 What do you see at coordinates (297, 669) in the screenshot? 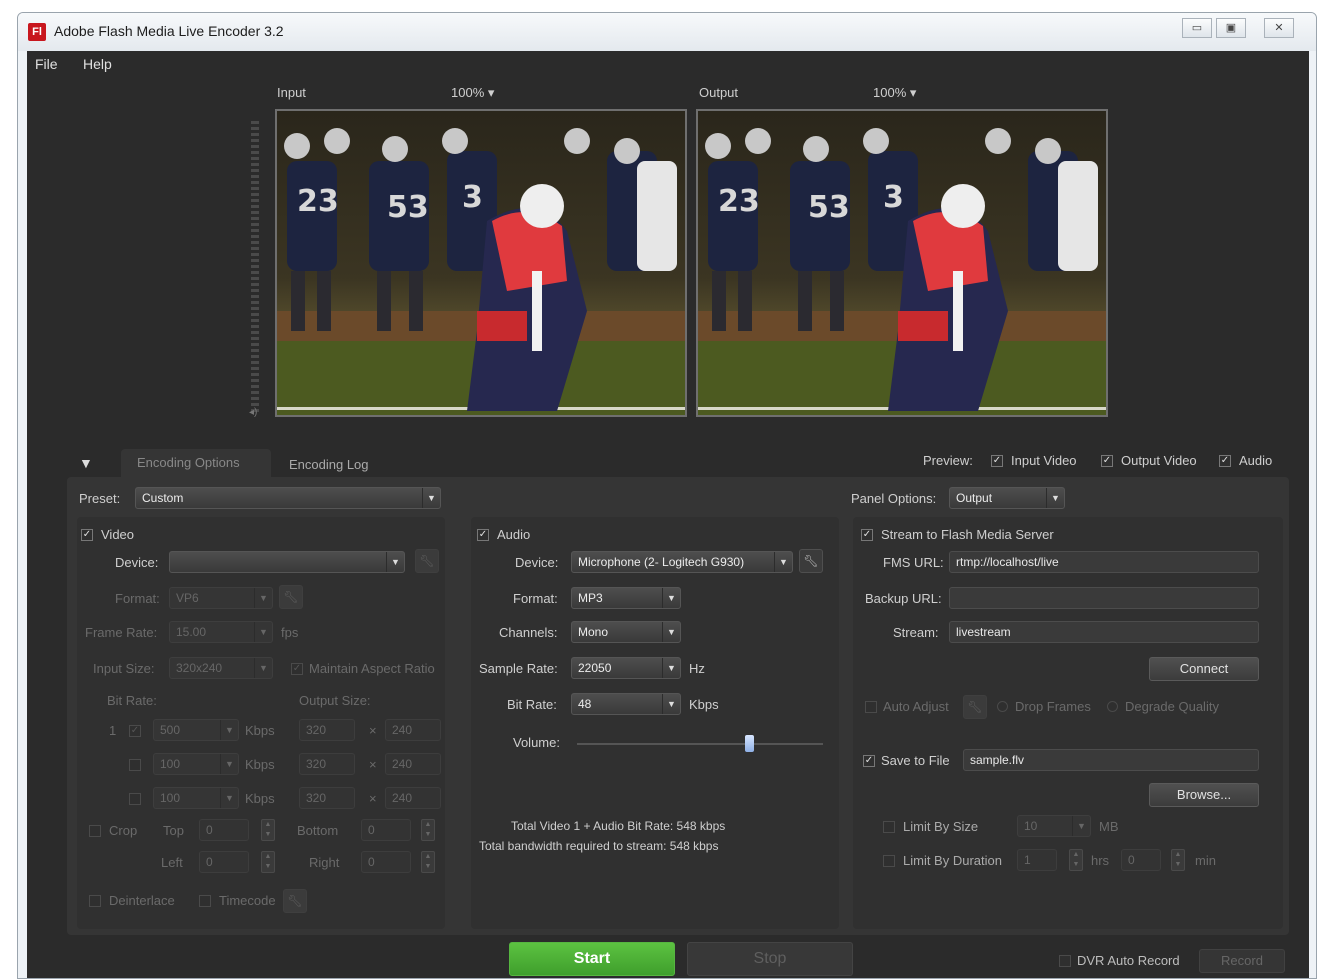
I see `maintain-aspect-checkbox: ✓` at bounding box center [297, 669].